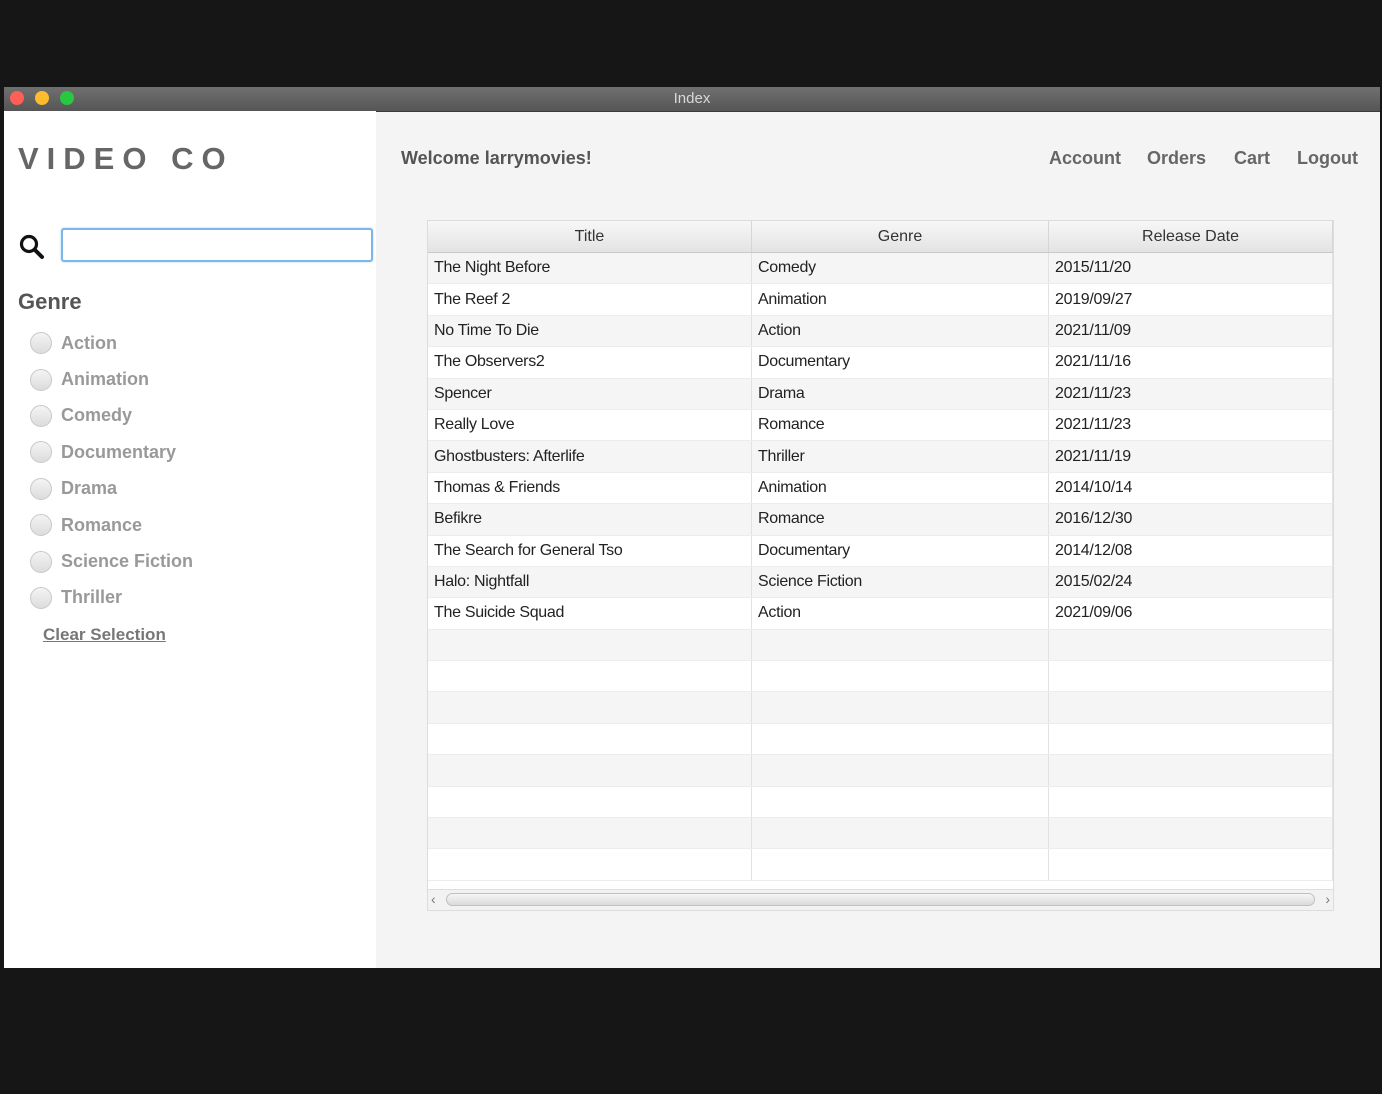  What do you see at coordinates (104, 635) in the screenshot?
I see `clear-selection-link: Clear Selection` at bounding box center [104, 635].